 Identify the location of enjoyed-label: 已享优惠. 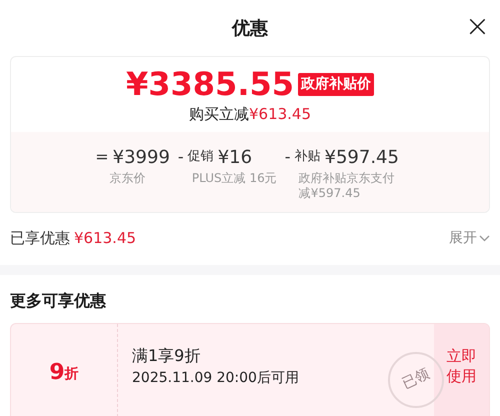
(40, 239).